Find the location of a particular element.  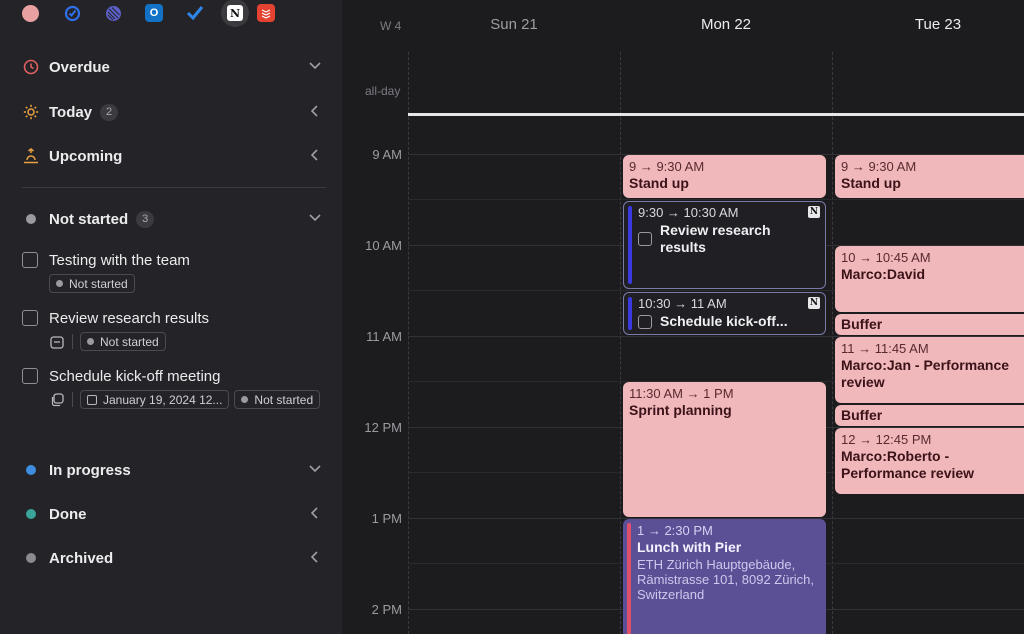

event-marco-david: 10 → 10:45 AM Marco:David is located at coordinates (929, 279).